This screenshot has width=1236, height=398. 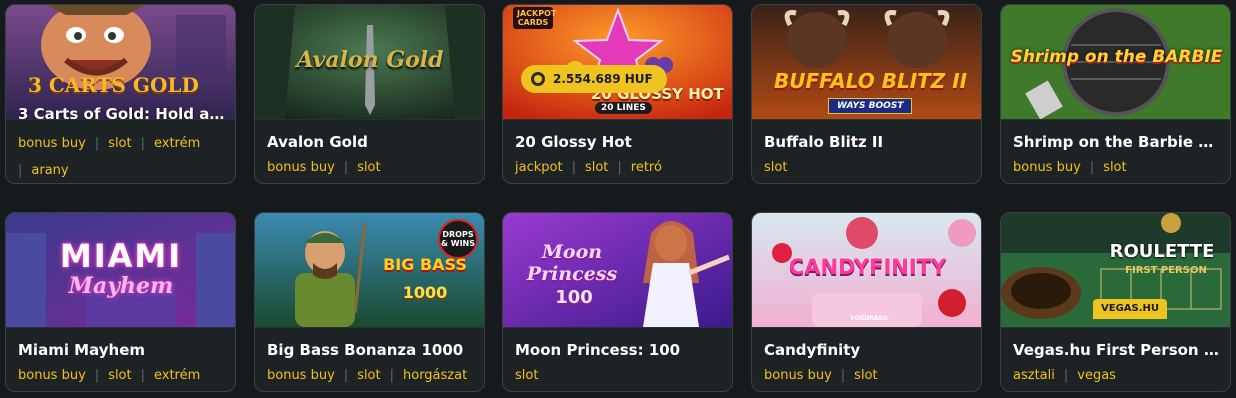 I want to click on game-thumbnail: MIAMI Mayhem, so click(x=120, y=270).